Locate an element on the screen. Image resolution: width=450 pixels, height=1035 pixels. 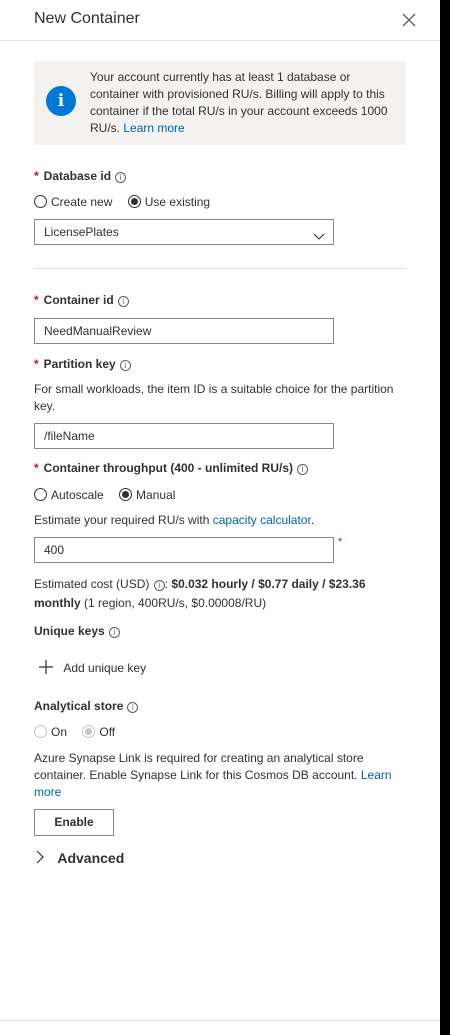
throughput-input: 400 is located at coordinates (184, 550).